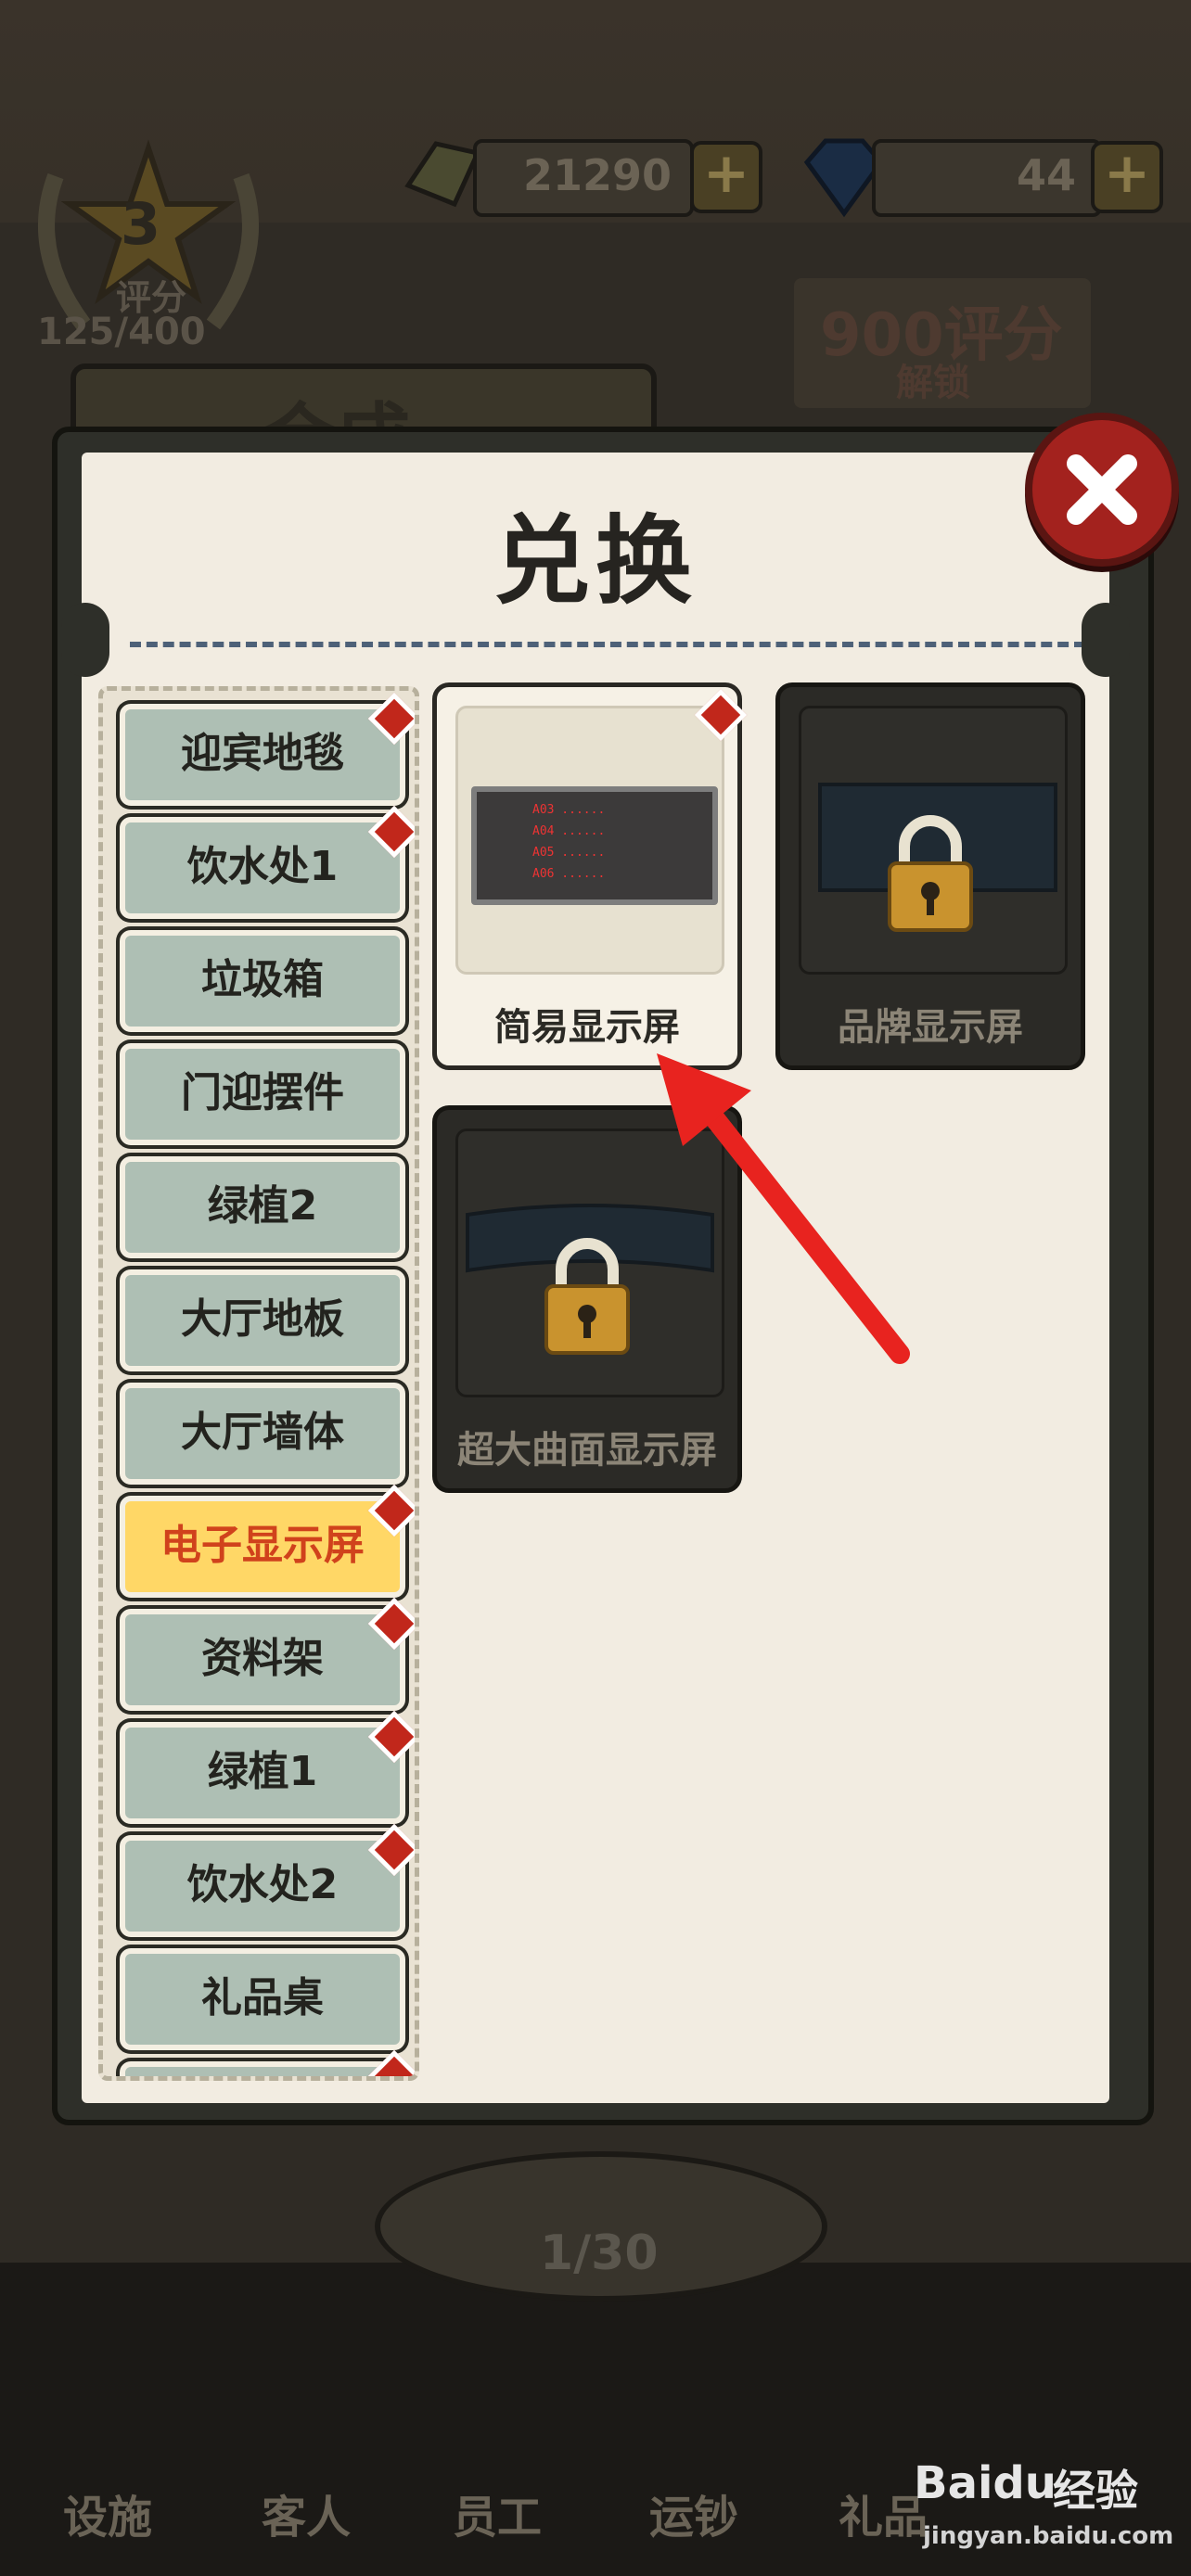 This screenshot has height=2576, width=1191. I want to click on tab-staff: 员工, so click(497, 2513).